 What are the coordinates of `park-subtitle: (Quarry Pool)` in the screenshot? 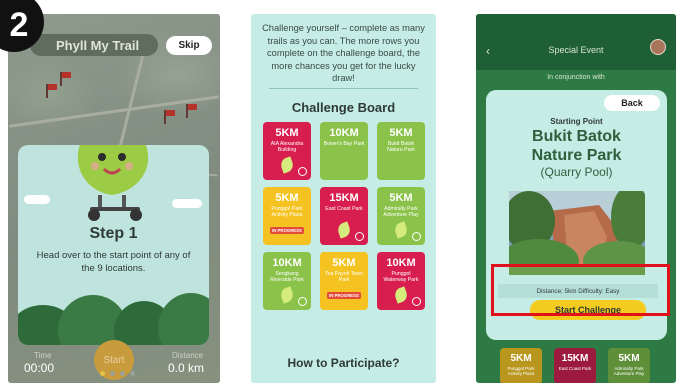 It's located at (576, 172).